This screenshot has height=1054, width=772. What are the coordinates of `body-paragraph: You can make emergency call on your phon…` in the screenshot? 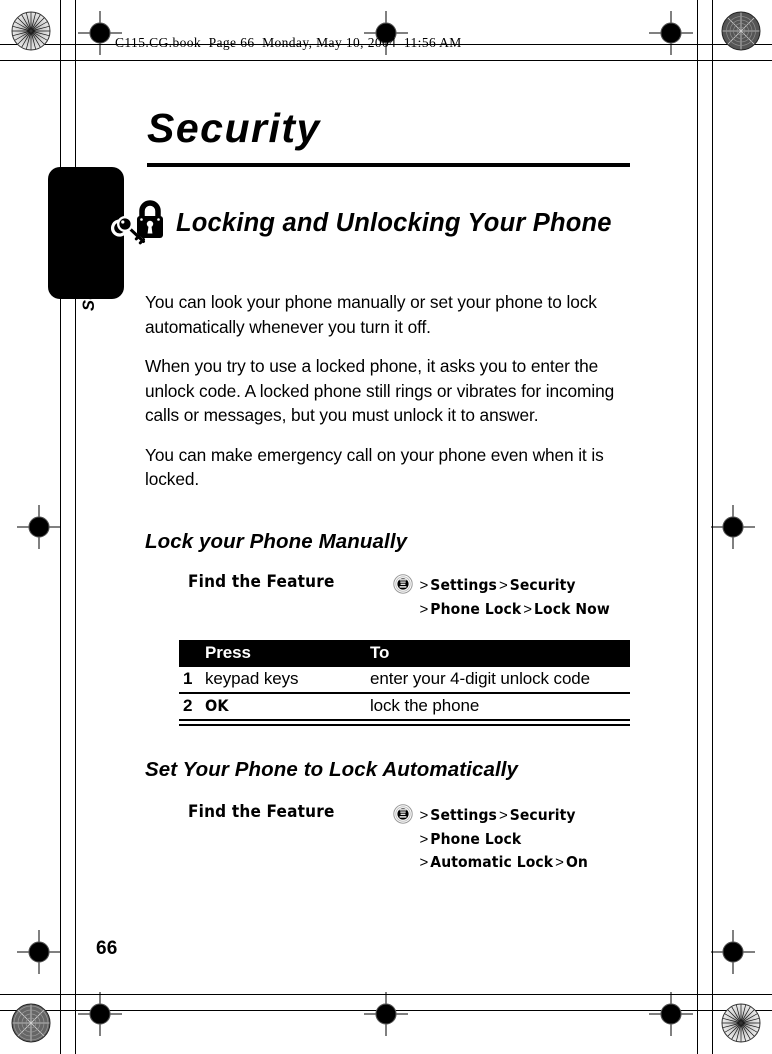 It's located at (374, 467).